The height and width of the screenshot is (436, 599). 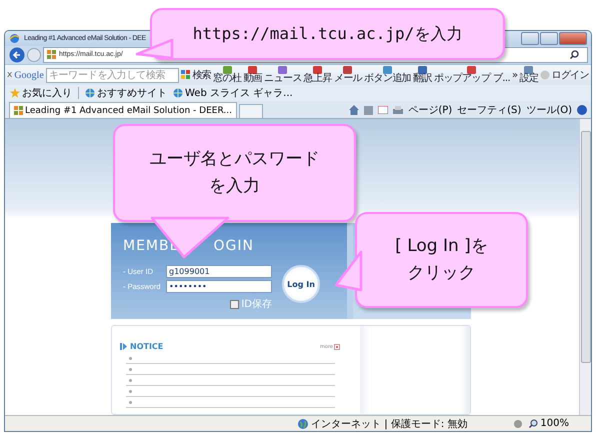 What do you see at coordinates (383, 110) in the screenshot?
I see `mail-icon` at bounding box center [383, 110].